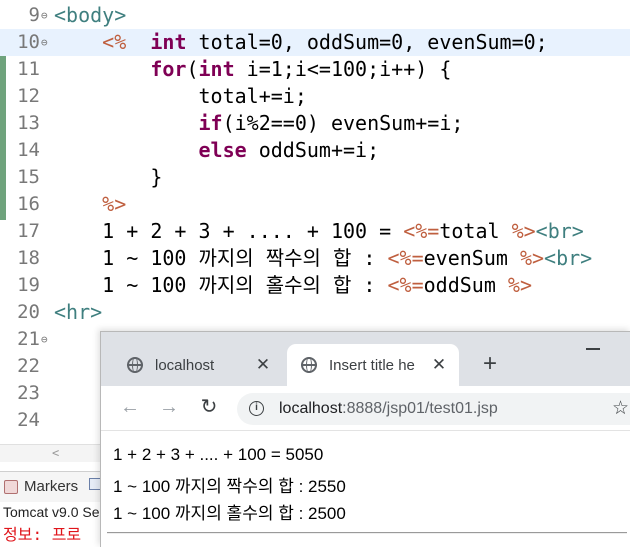  Describe the element at coordinates (28, 312) in the screenshot. I see `line-number: 20` at that location.